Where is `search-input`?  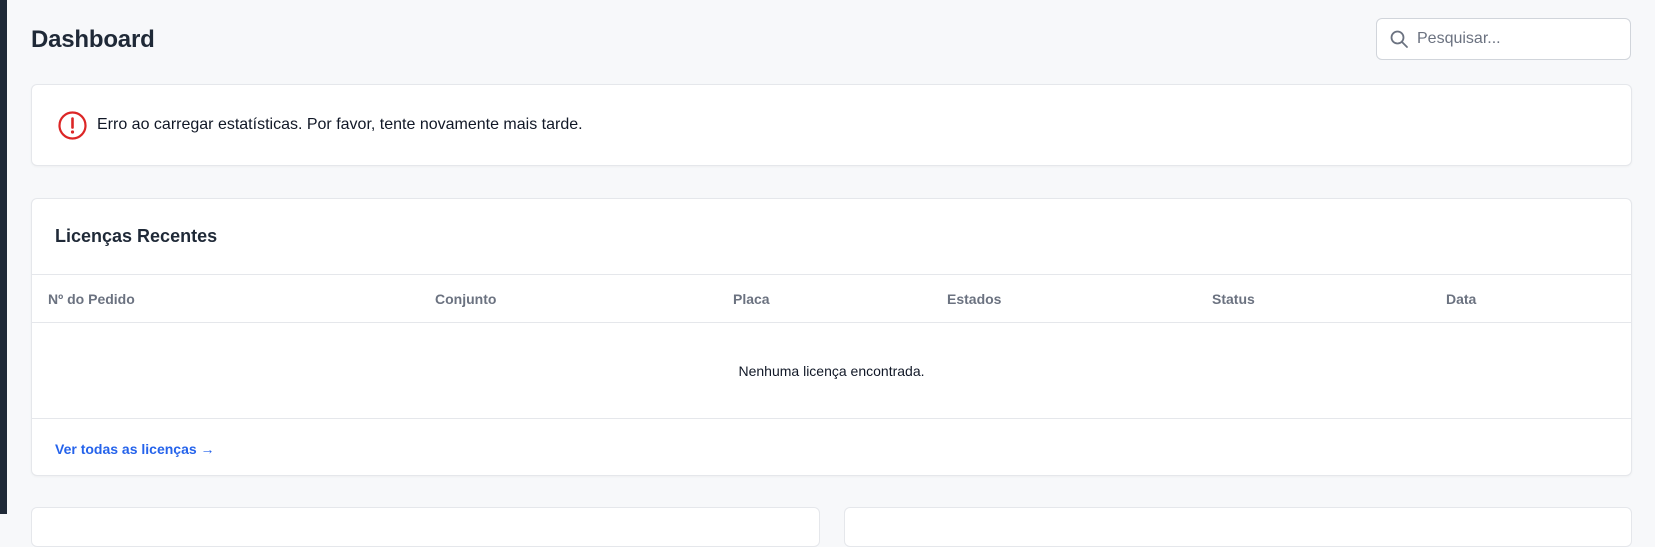
search-input is located at coordinates (1512, 39).